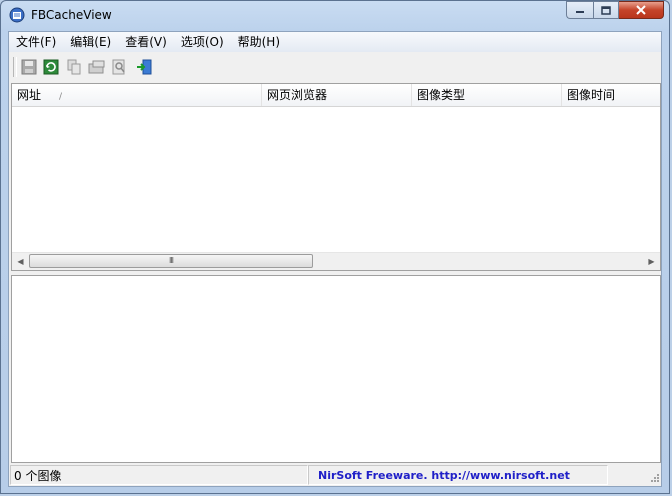 The image size is (672, 496). I want to click on toolbar, so click(335, 67).